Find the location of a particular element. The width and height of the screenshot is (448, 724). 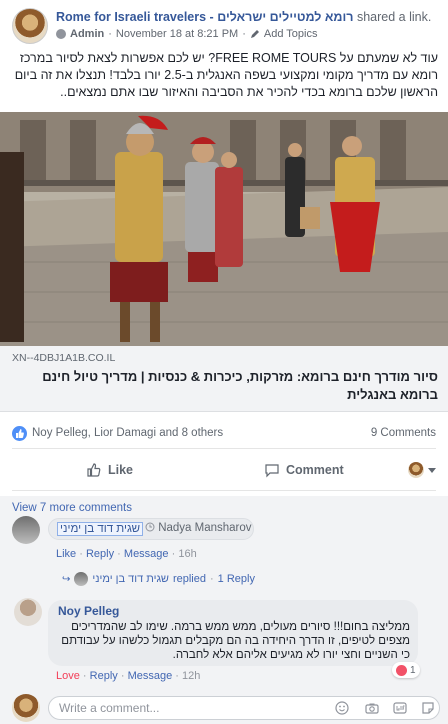

chevron-down-icon is located at coordinates (432, 470).